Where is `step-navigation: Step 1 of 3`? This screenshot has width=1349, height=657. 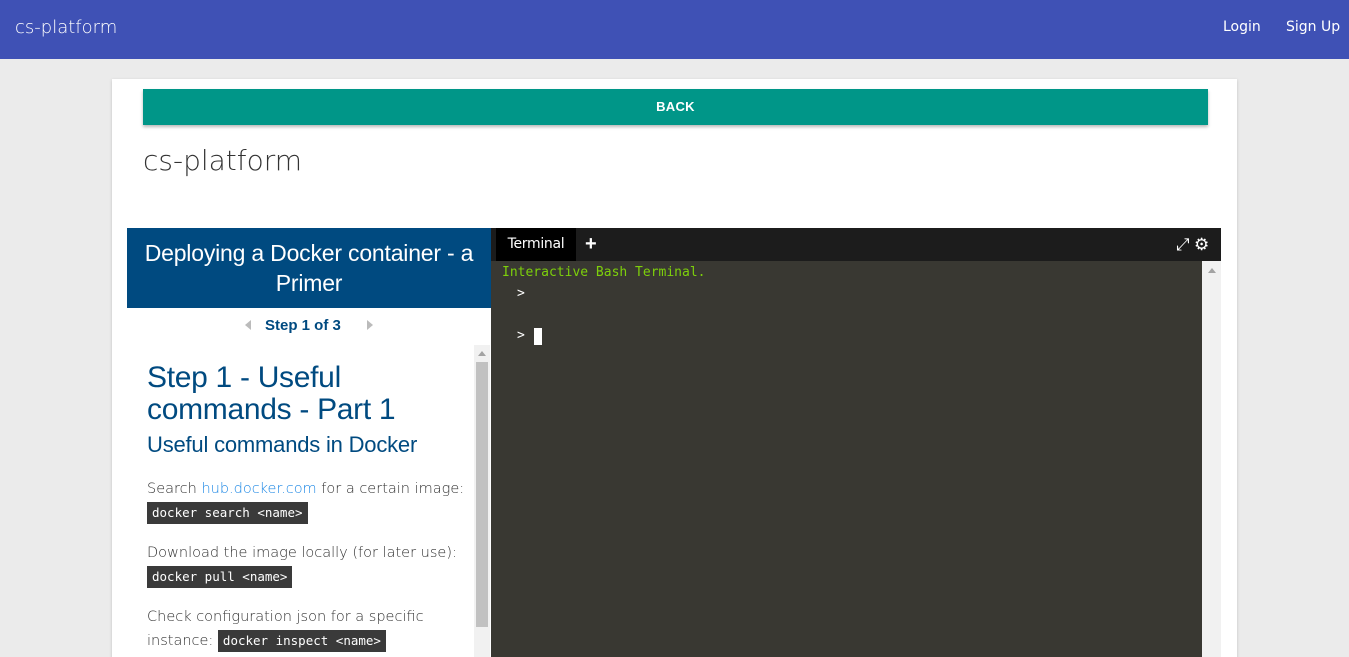
step-navigation: Step 1 of 3 is located at coordinates (309, 327).